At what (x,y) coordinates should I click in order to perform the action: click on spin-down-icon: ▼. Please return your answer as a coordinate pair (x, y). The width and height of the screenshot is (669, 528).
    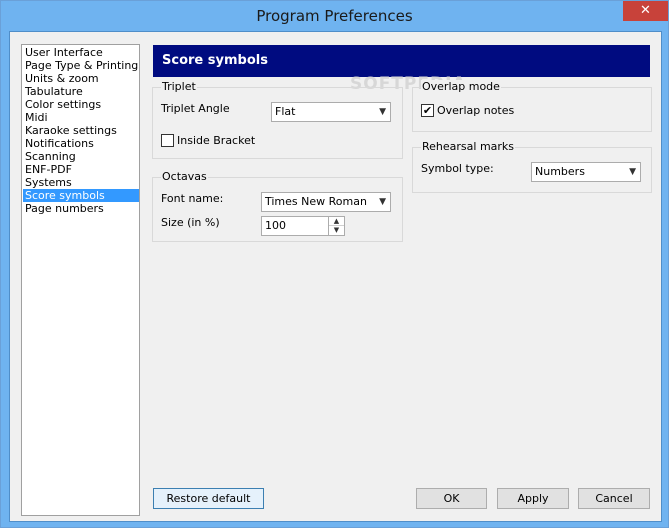
    Looking at the image, I should click on (336, 230).